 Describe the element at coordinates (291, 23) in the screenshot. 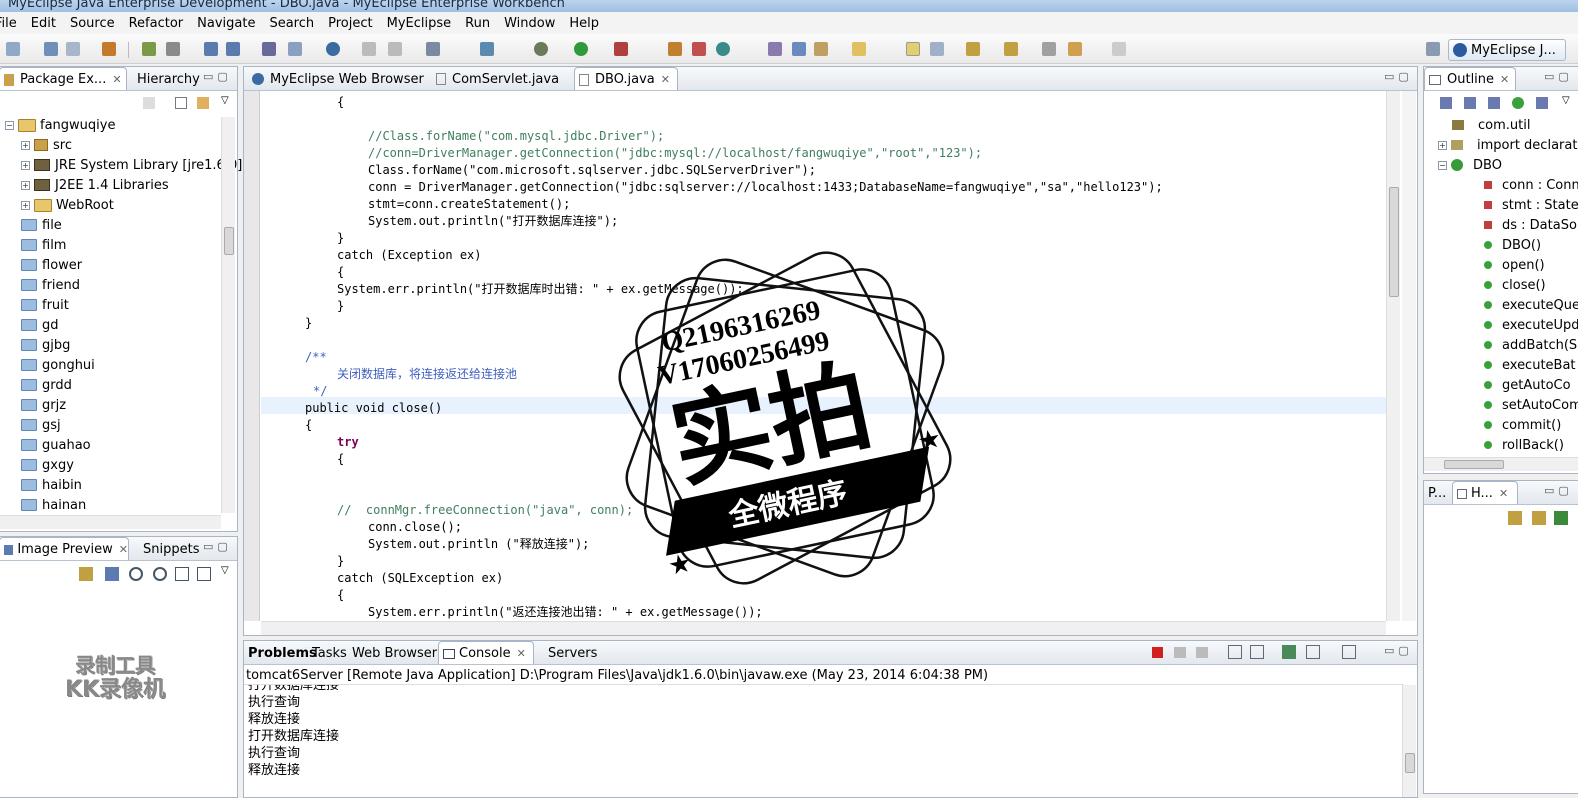

I see `menu-search: Search` at that location.